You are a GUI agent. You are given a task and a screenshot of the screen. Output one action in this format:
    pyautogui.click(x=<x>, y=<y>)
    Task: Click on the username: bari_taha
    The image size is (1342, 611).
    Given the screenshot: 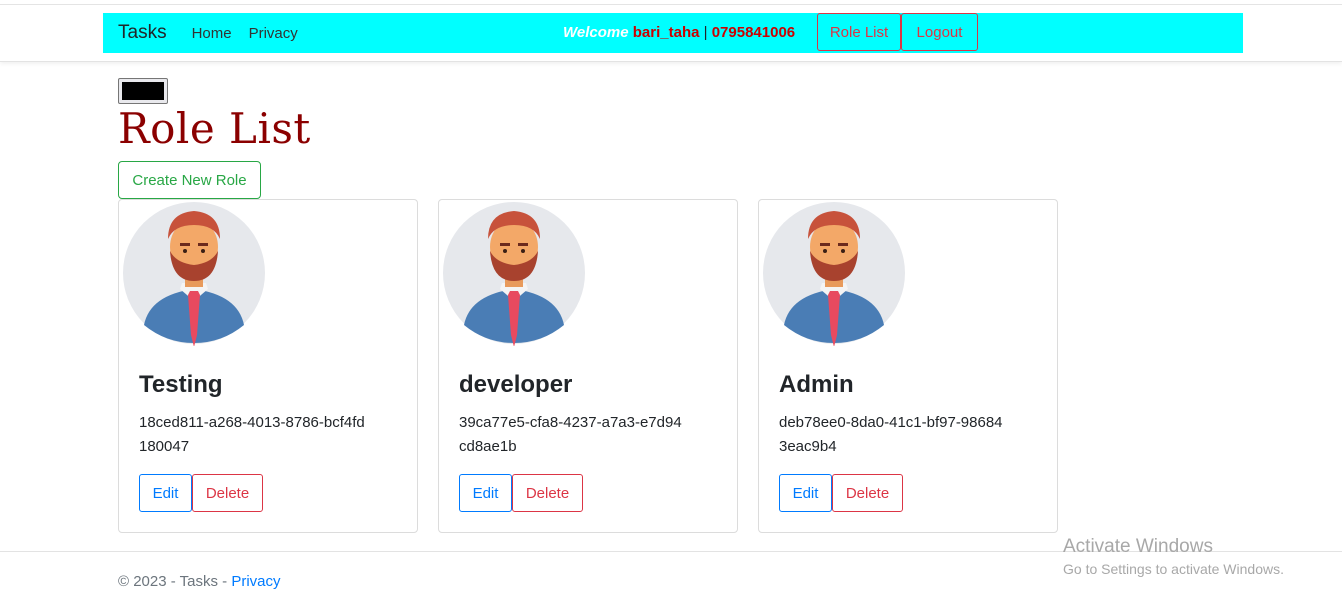 What is the action you would take?
    pyautogui.click(x=666, y=32)
    